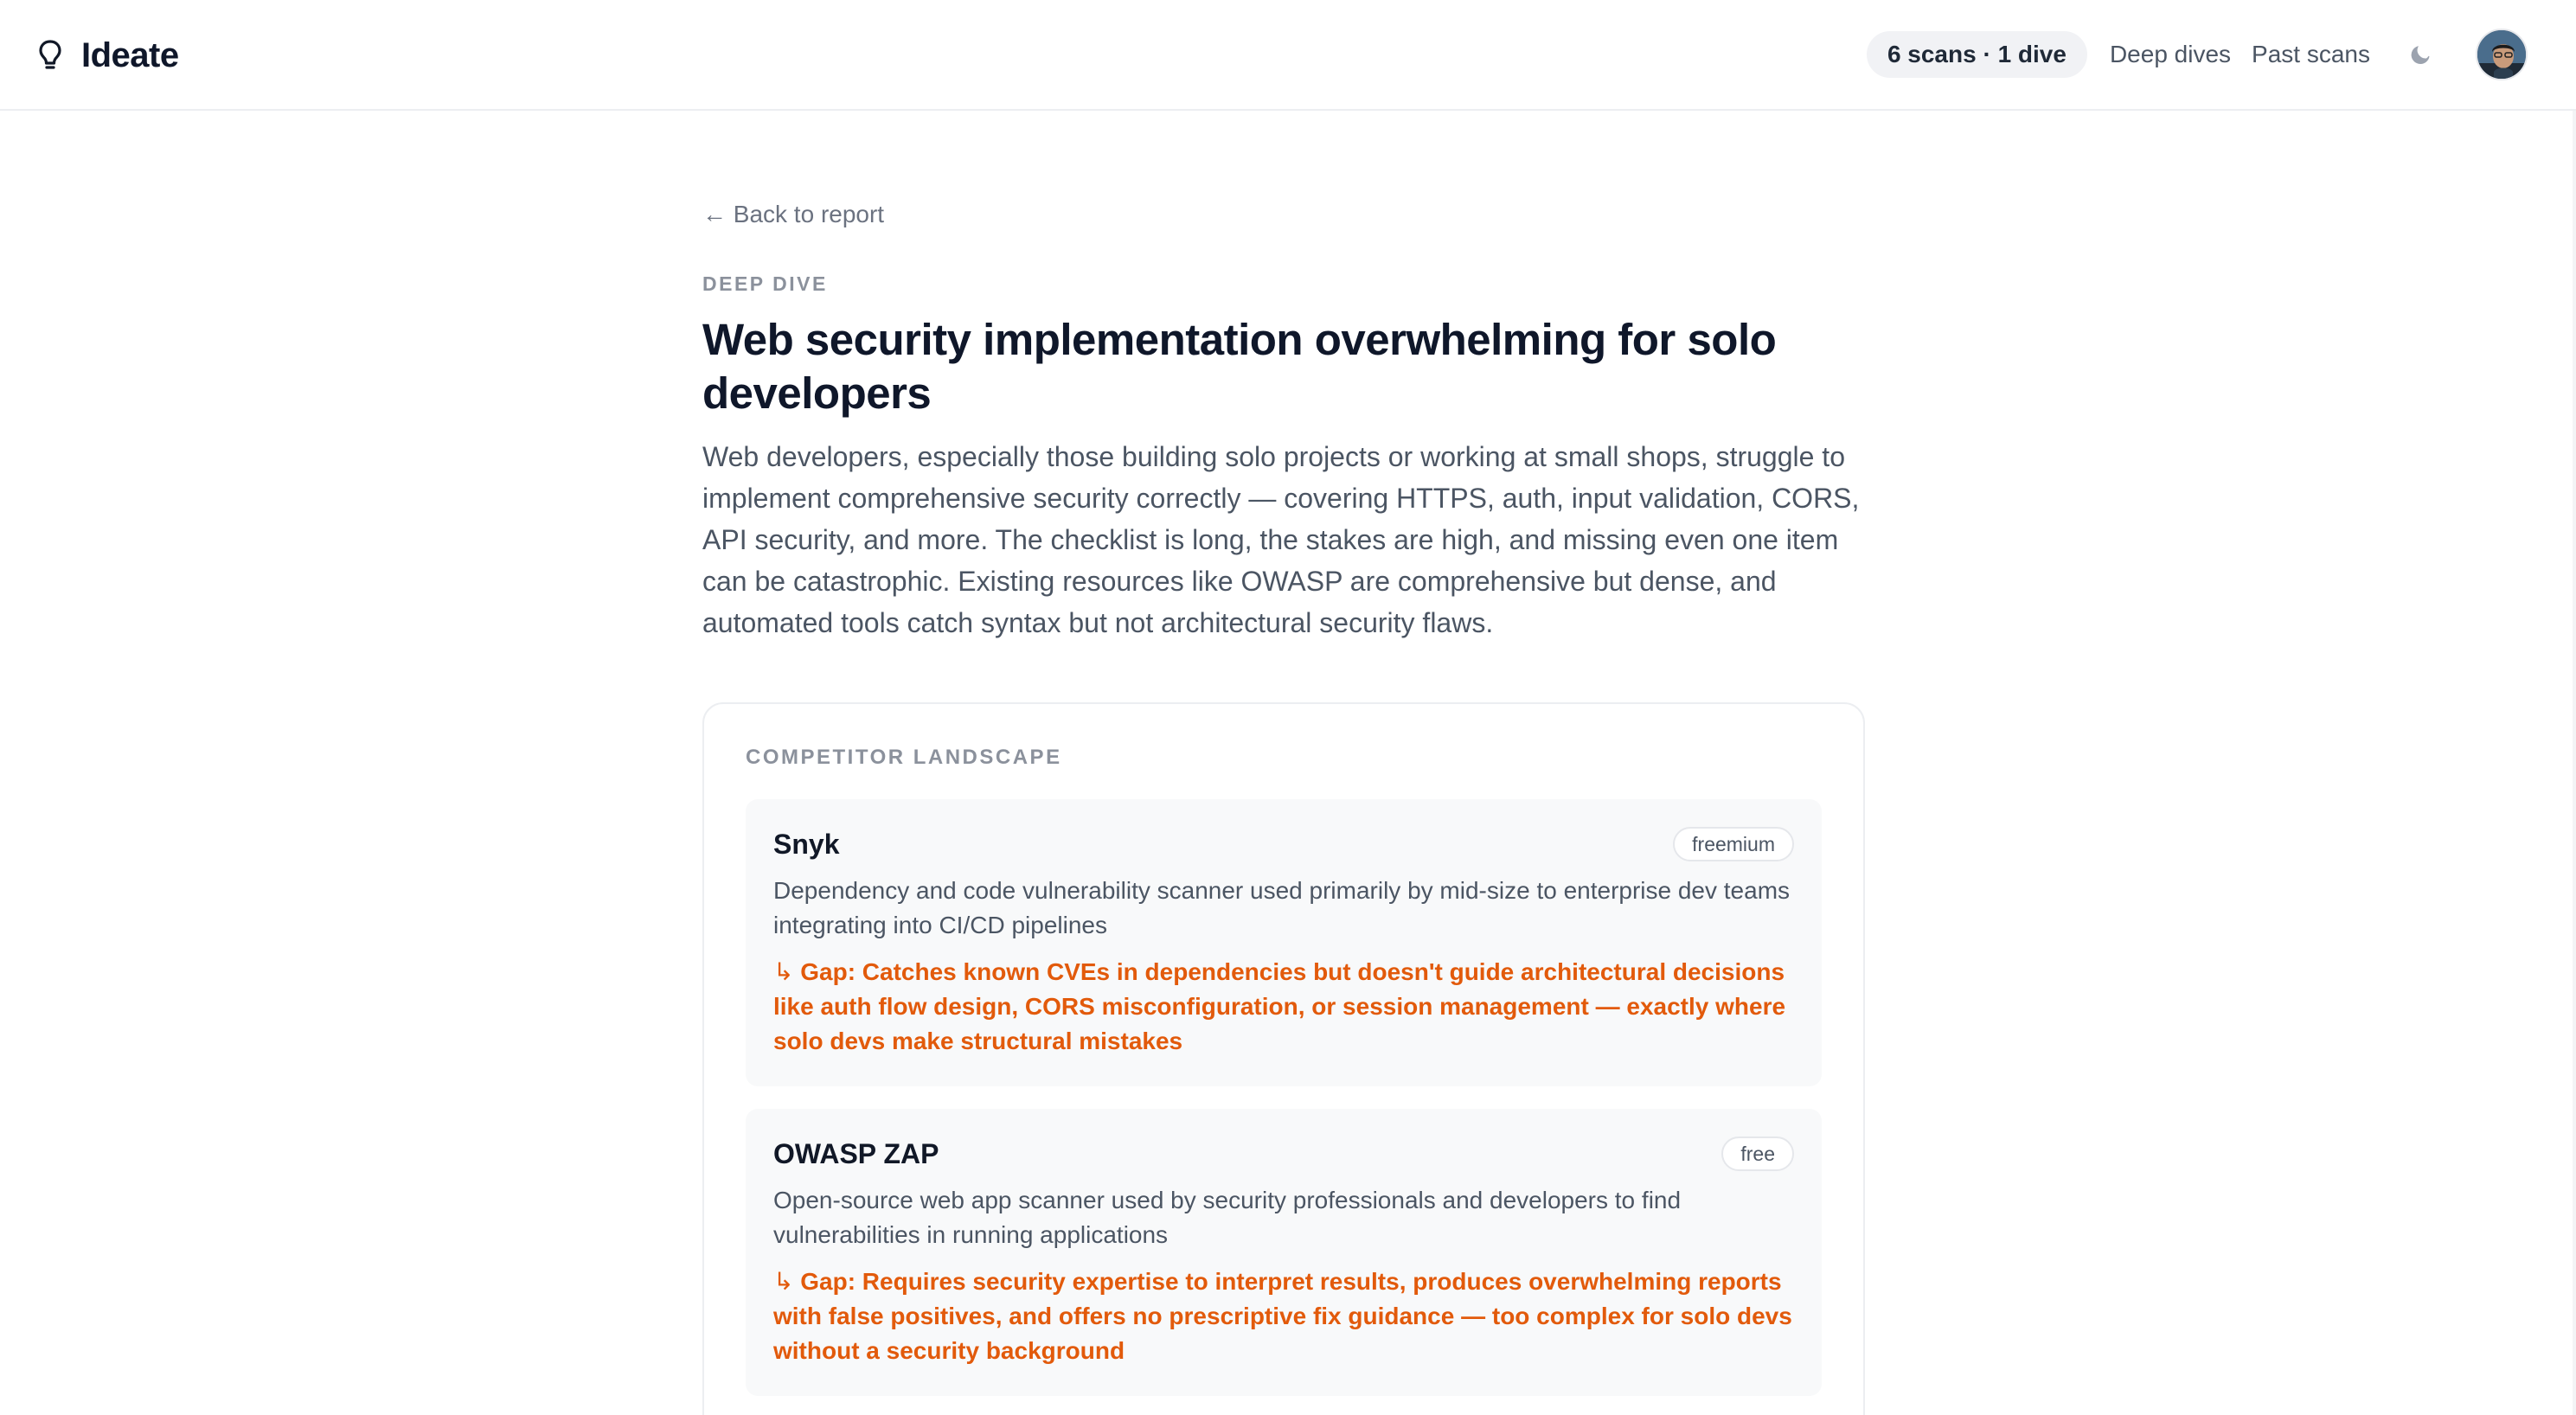  I want to click on brand-name: Ideate, so click(130, 54).